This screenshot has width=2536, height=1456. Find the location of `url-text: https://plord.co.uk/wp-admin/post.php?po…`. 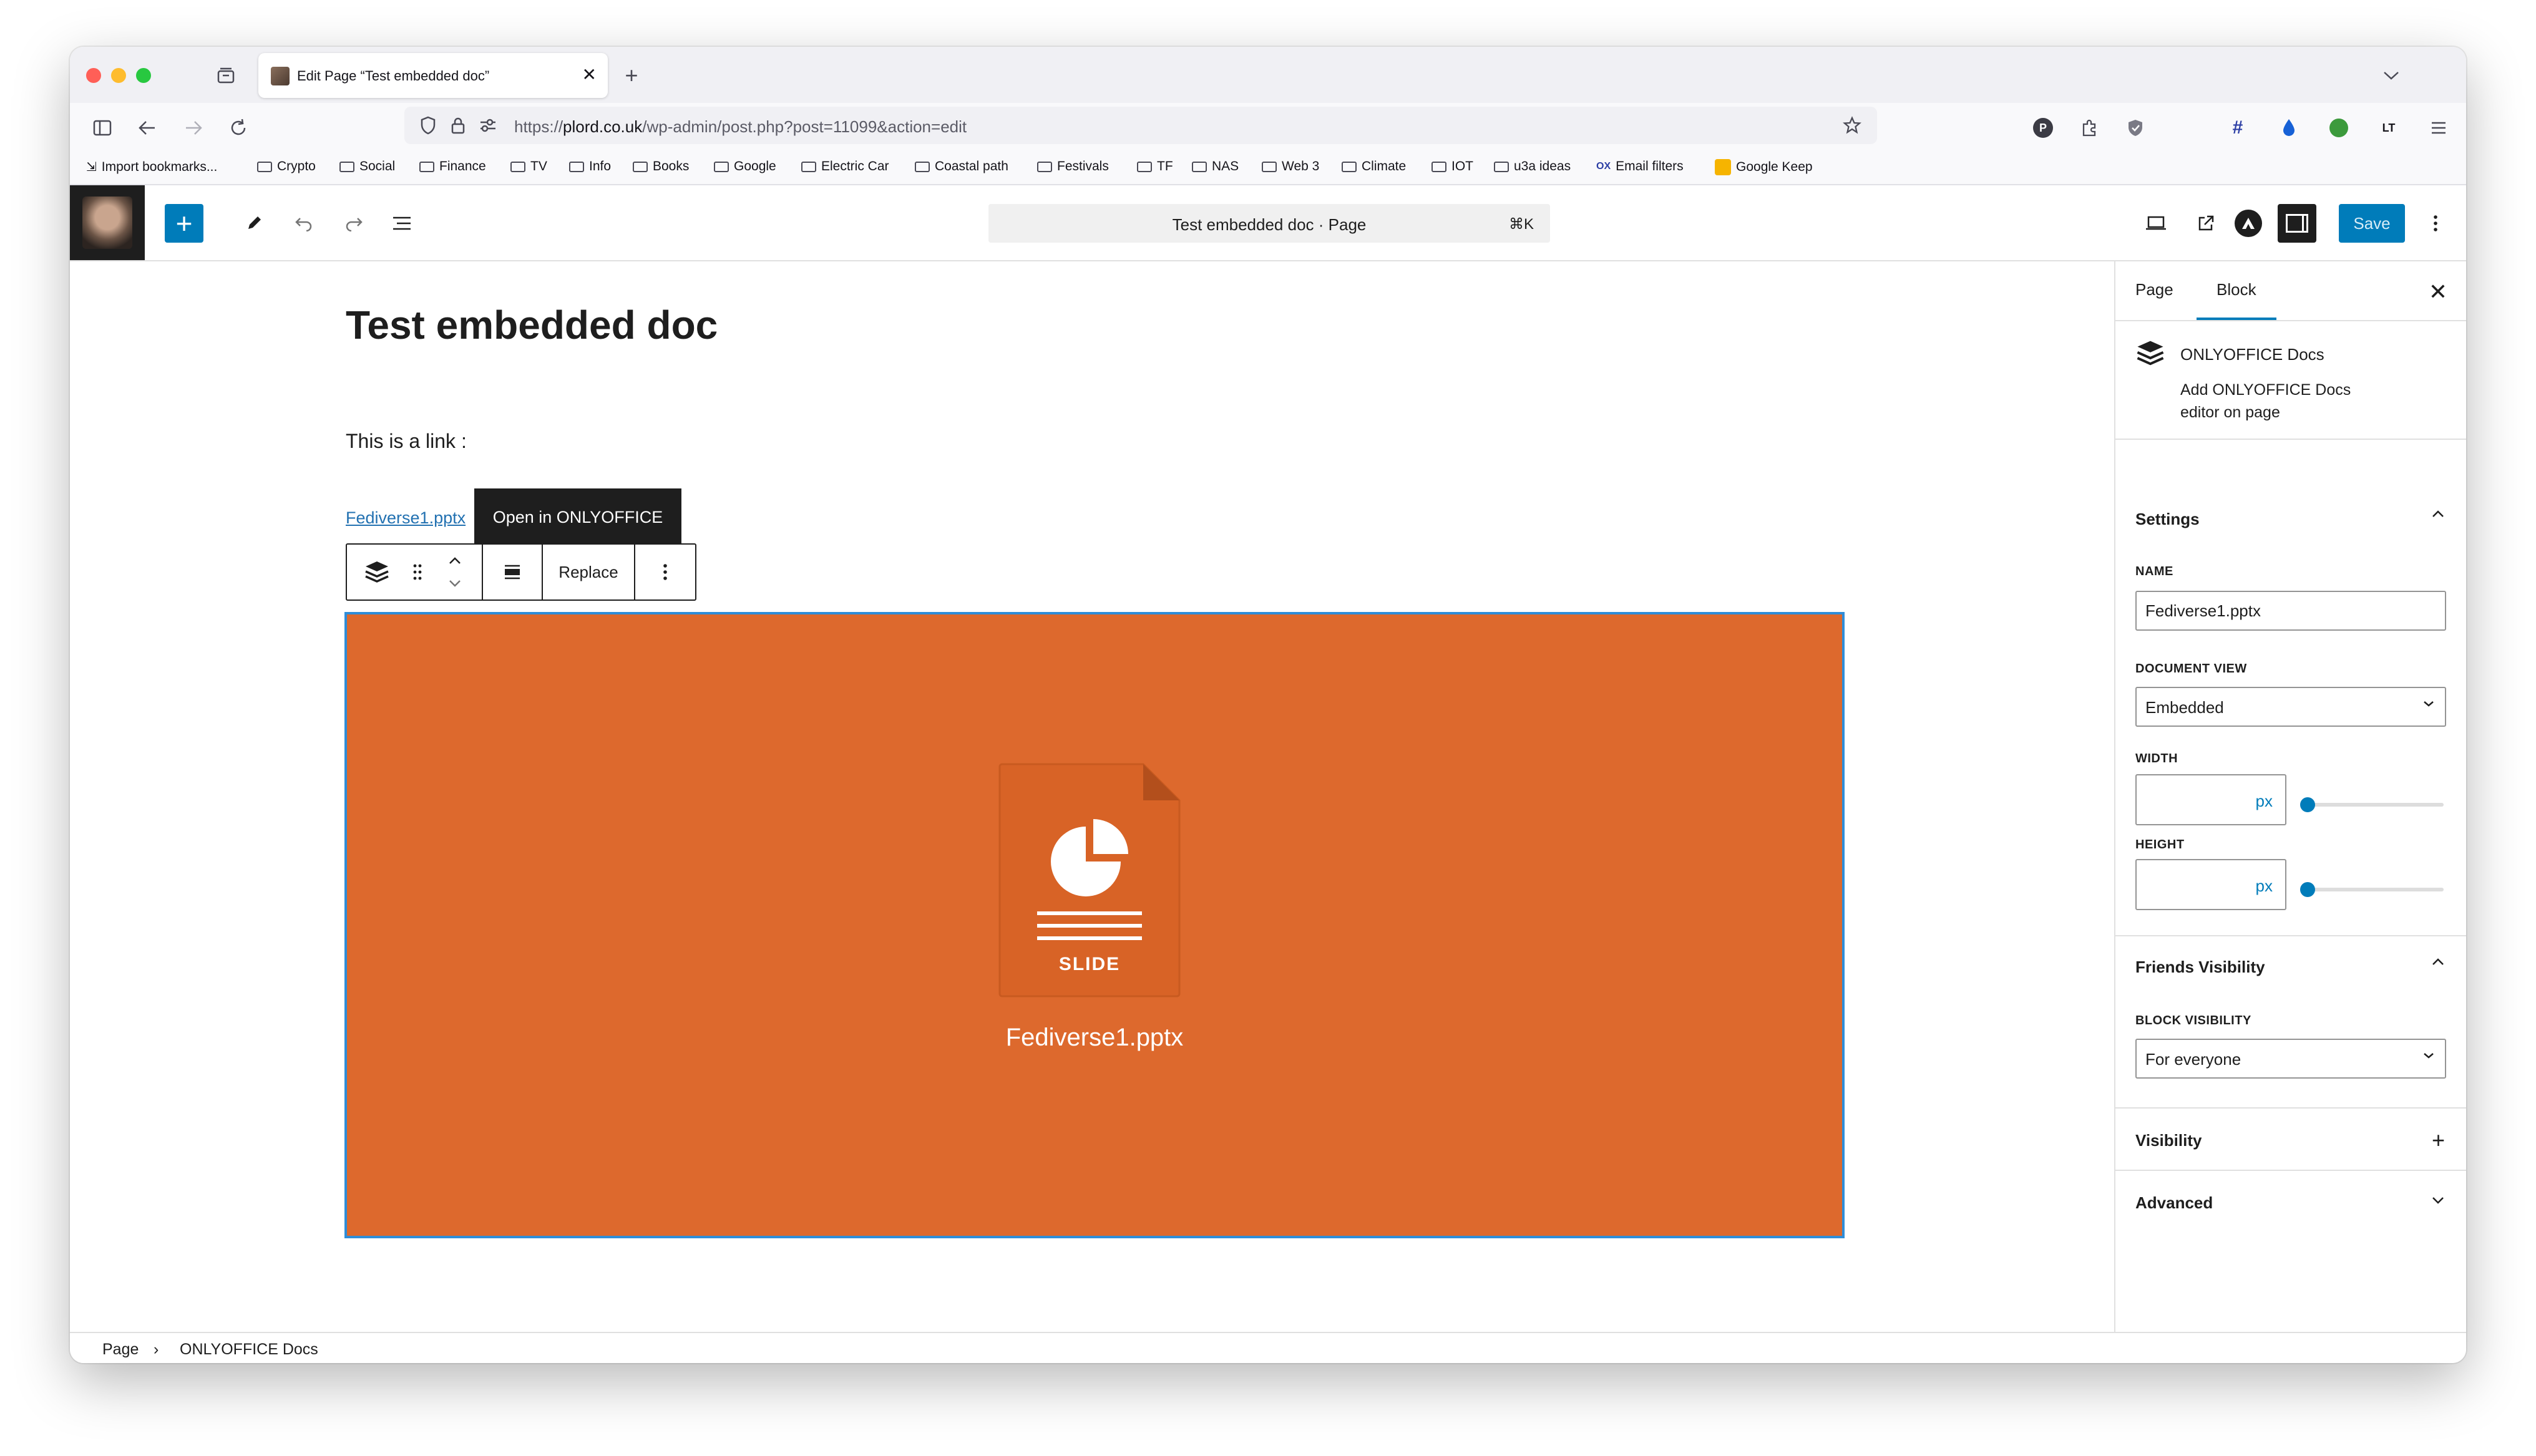

url-text: https://plord.co.uk/wp-admin/post.php?po… is located at coordinates (740, 127).